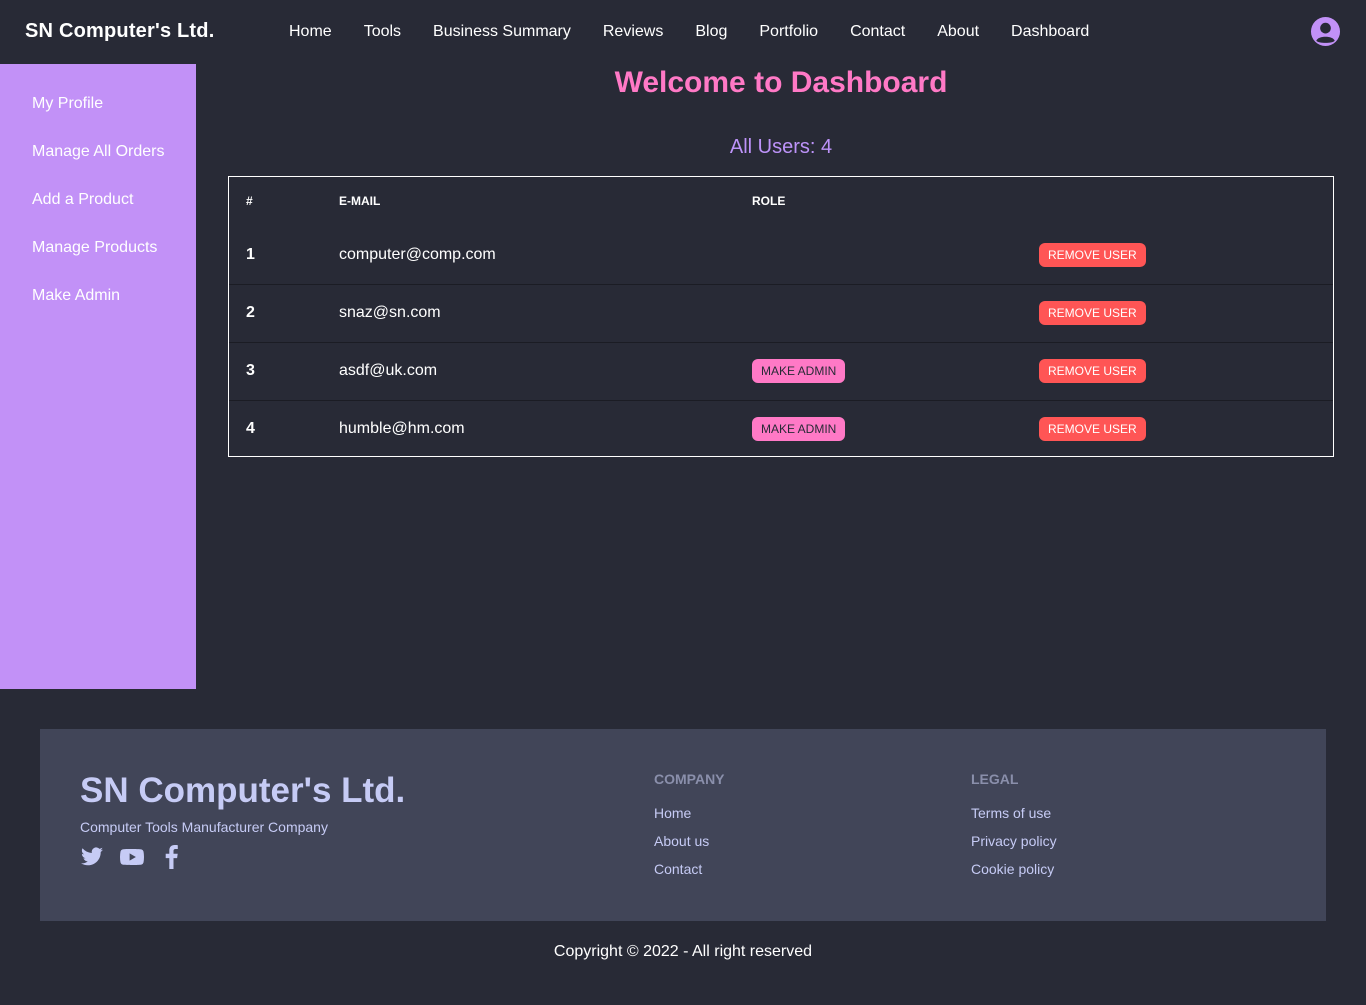  Describe the element at coordinates (633, 32) in the screenshot. I see `nav-reviews: Reviews` at that location.